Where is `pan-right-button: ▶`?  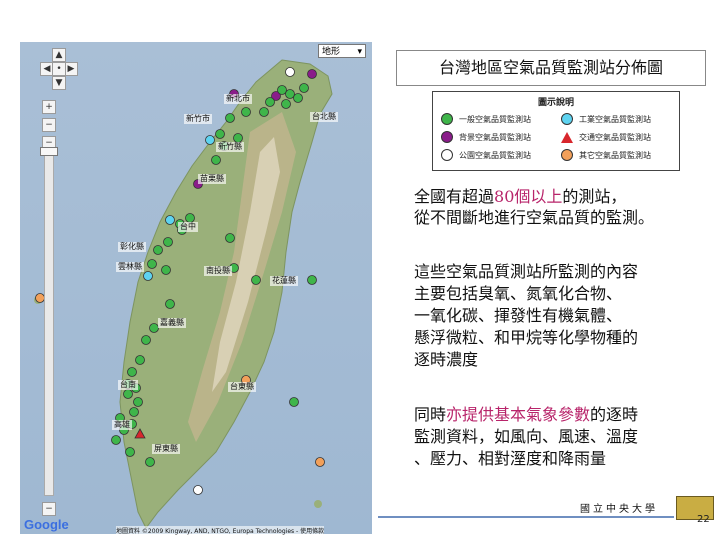 pan-right-button: ▶ is located at coordinates (71, 69).